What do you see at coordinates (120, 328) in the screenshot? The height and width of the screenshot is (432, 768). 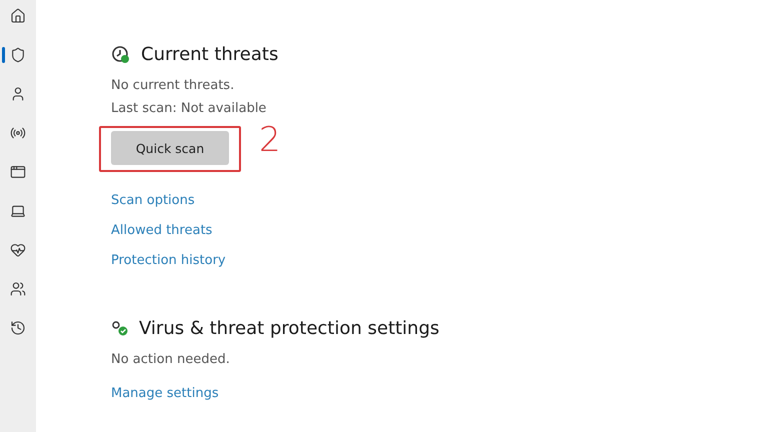 I see `settings-check-icon` at bounding box center [120, 328].